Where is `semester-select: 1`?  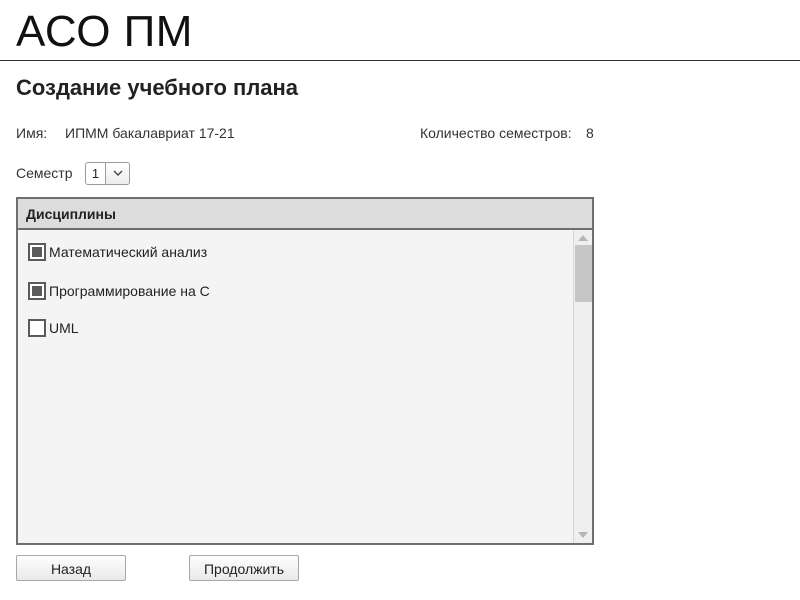
semester-select: 1 is located at coordinates (107, 173).